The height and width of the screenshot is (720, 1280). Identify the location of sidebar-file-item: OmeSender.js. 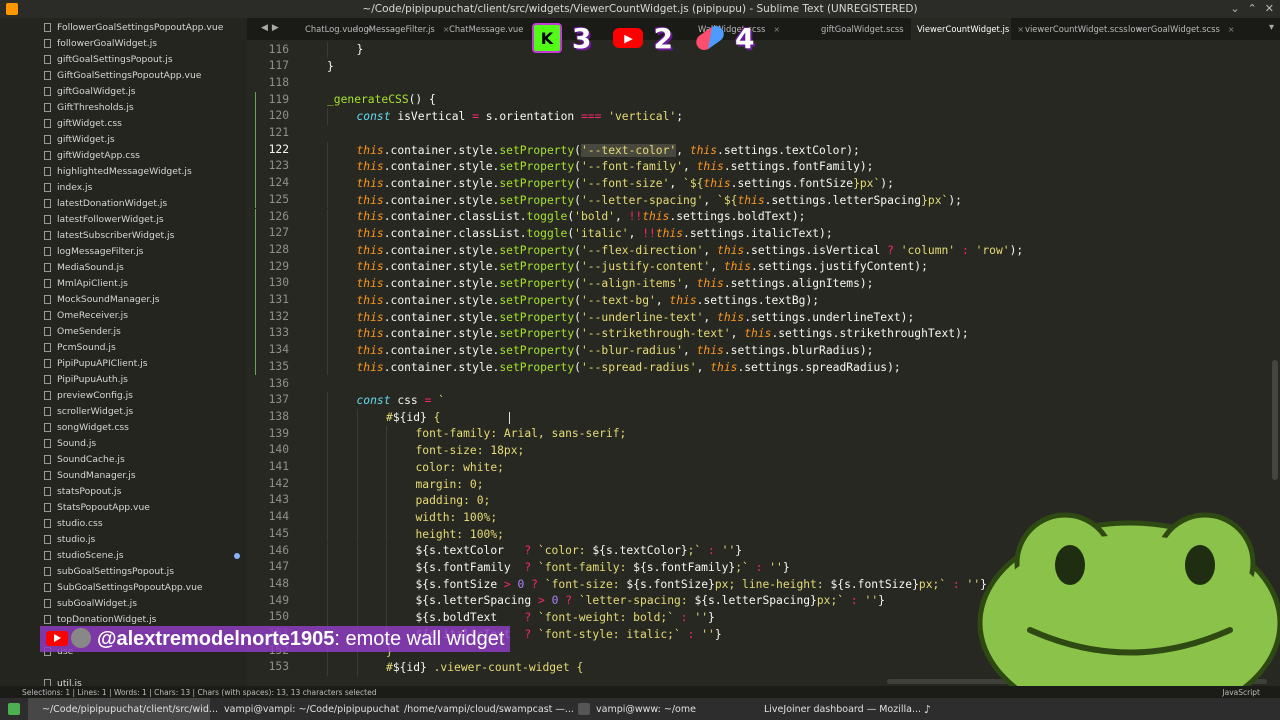
(82, 331).